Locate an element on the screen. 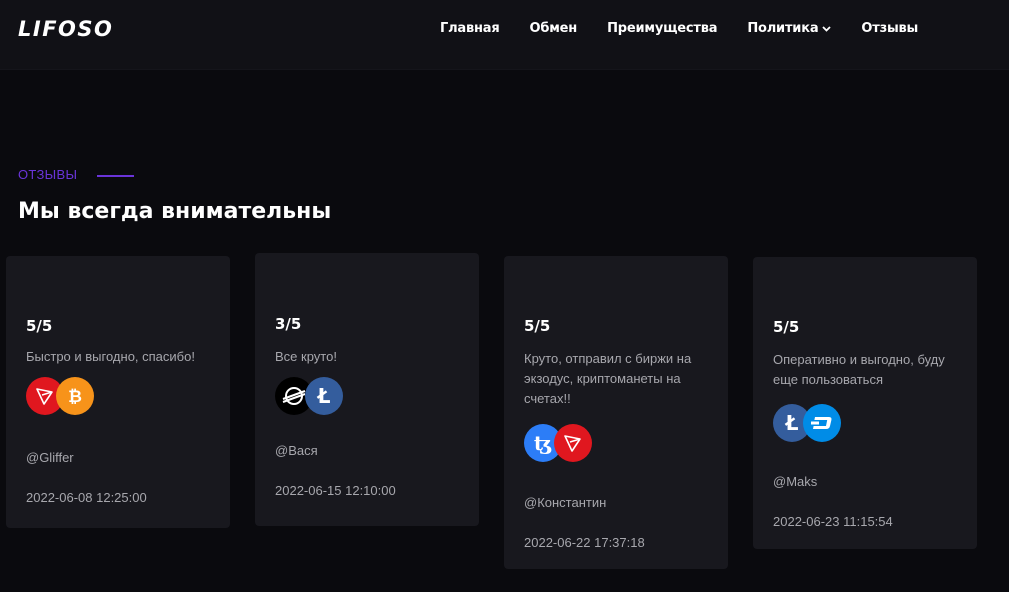 The height and width of the screenshot is (592, 1009). litecoin-icon: Ł is located at coordinates (324, 396).